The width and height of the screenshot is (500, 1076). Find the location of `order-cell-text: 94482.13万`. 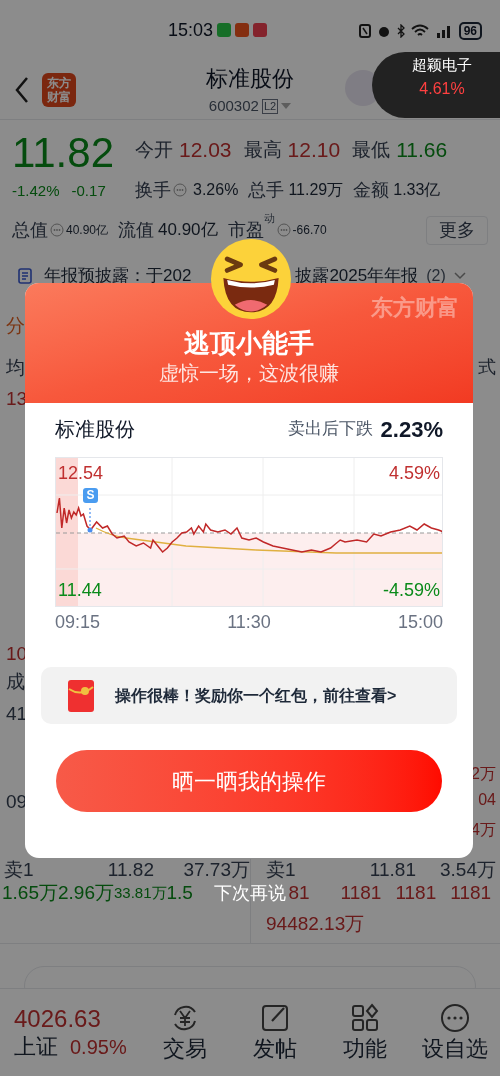

order-cell-text: 94482.13万 is located at coordinates (315, 923).